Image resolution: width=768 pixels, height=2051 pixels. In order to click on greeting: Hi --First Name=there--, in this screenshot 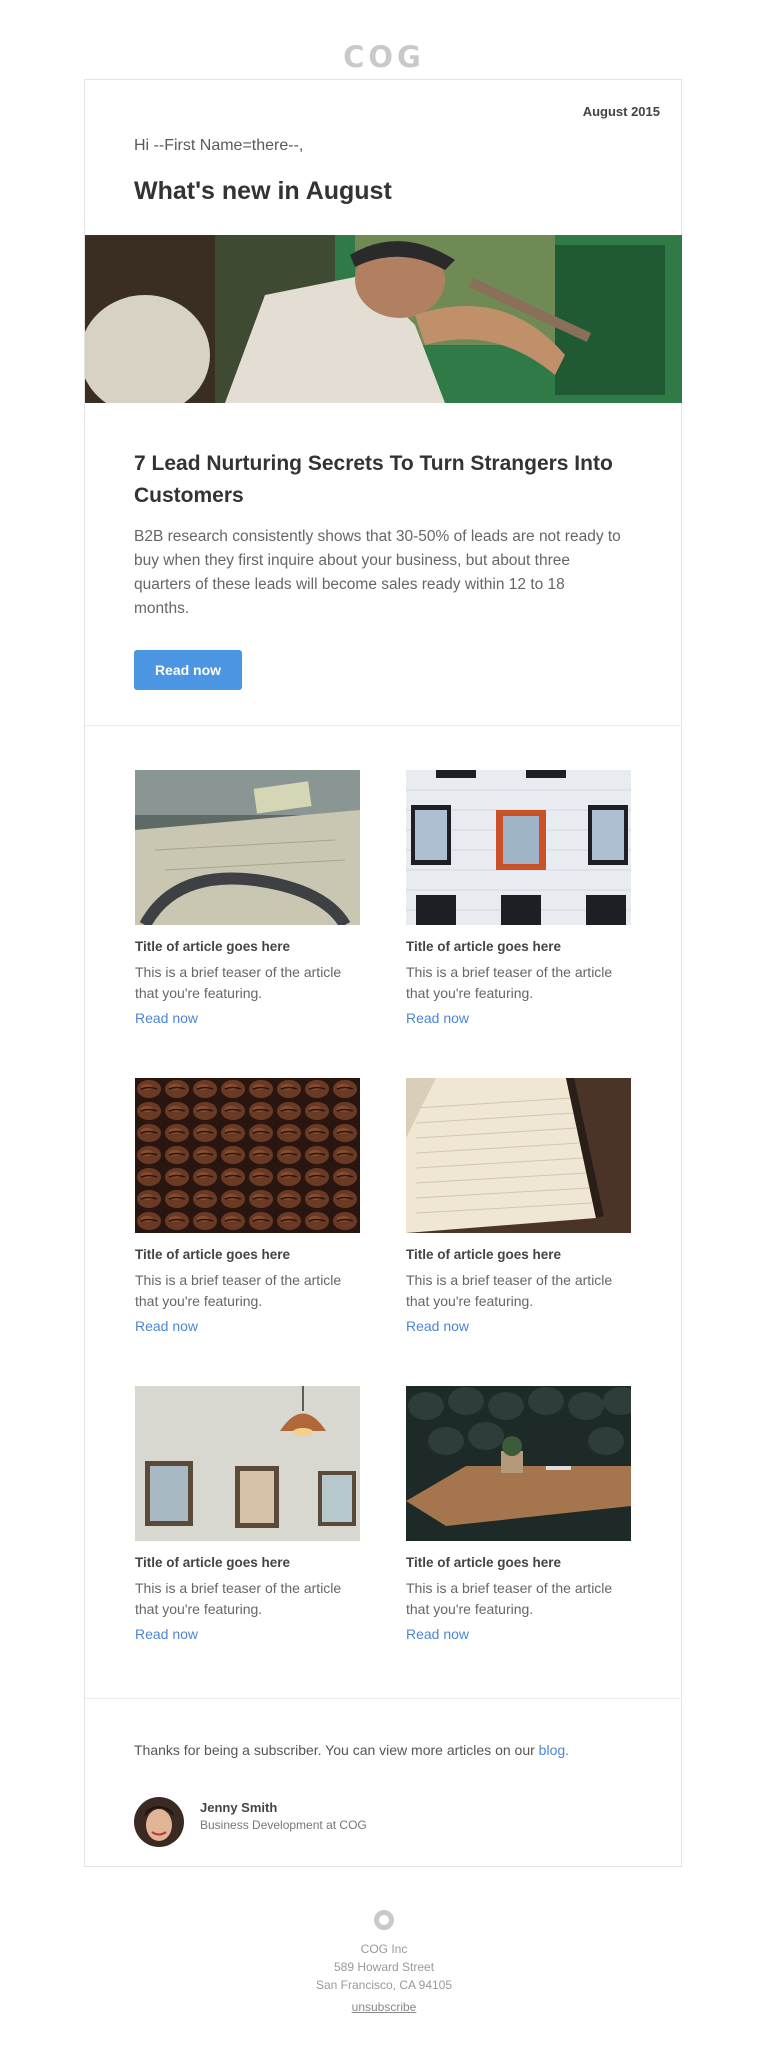, I will do `click(219, 145)`.